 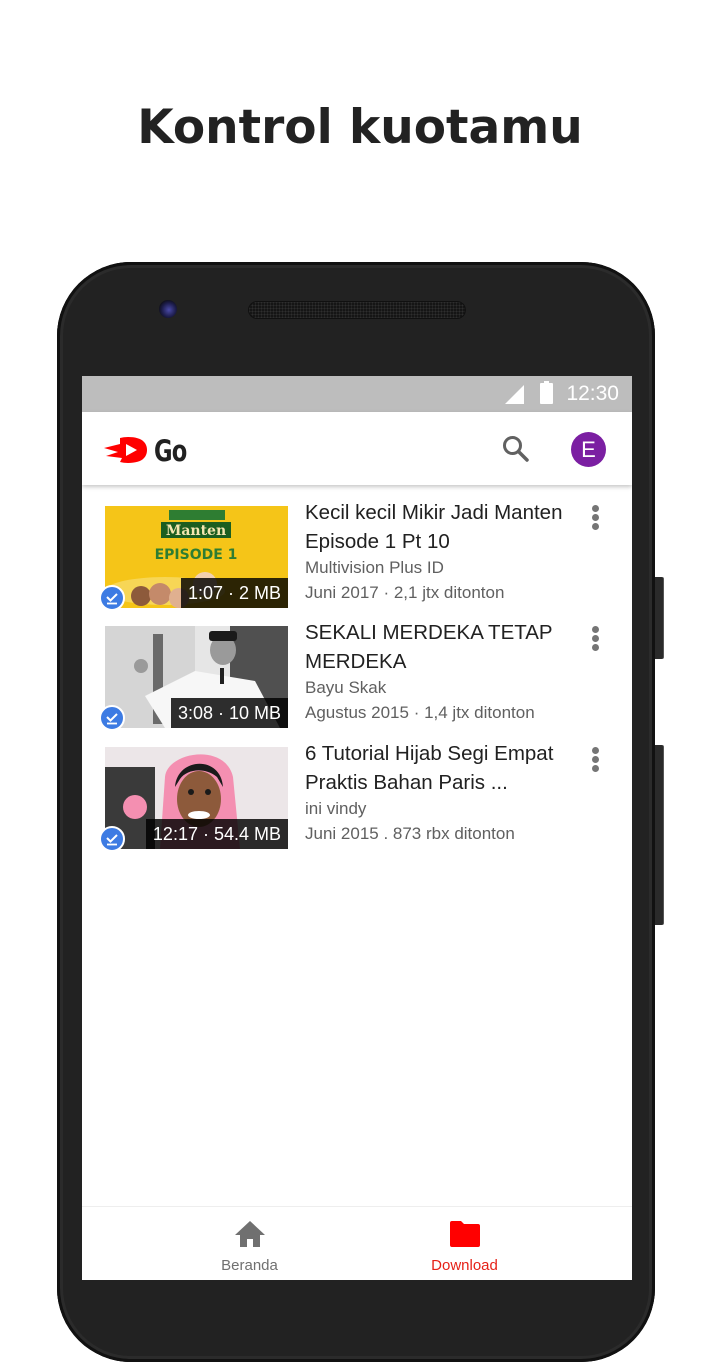 What do you see at coordinates (659, 835) in the screenshot?
I see `volume-button` at bounding box center [659, 835].